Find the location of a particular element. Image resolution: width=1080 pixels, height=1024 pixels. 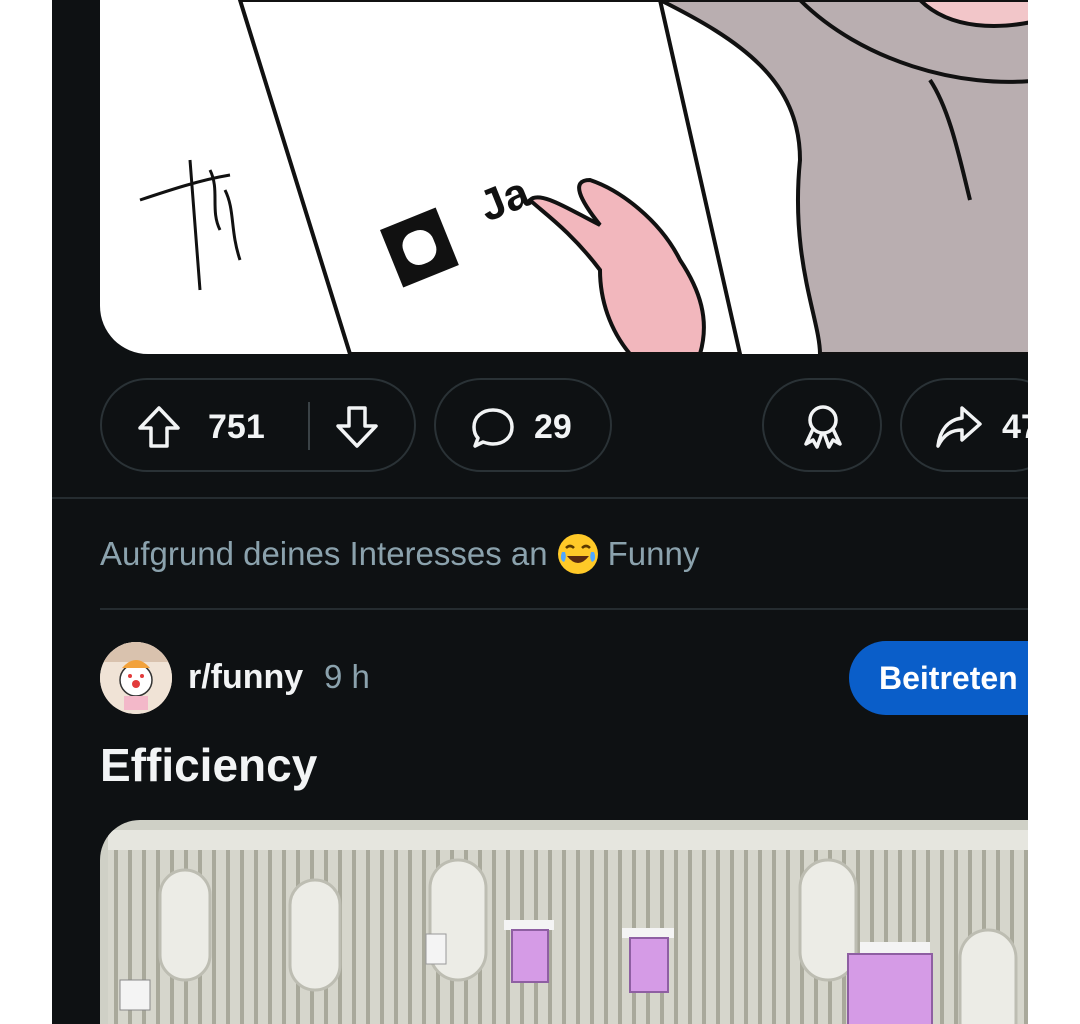

comment-icon is located at coordinates (493, 432).